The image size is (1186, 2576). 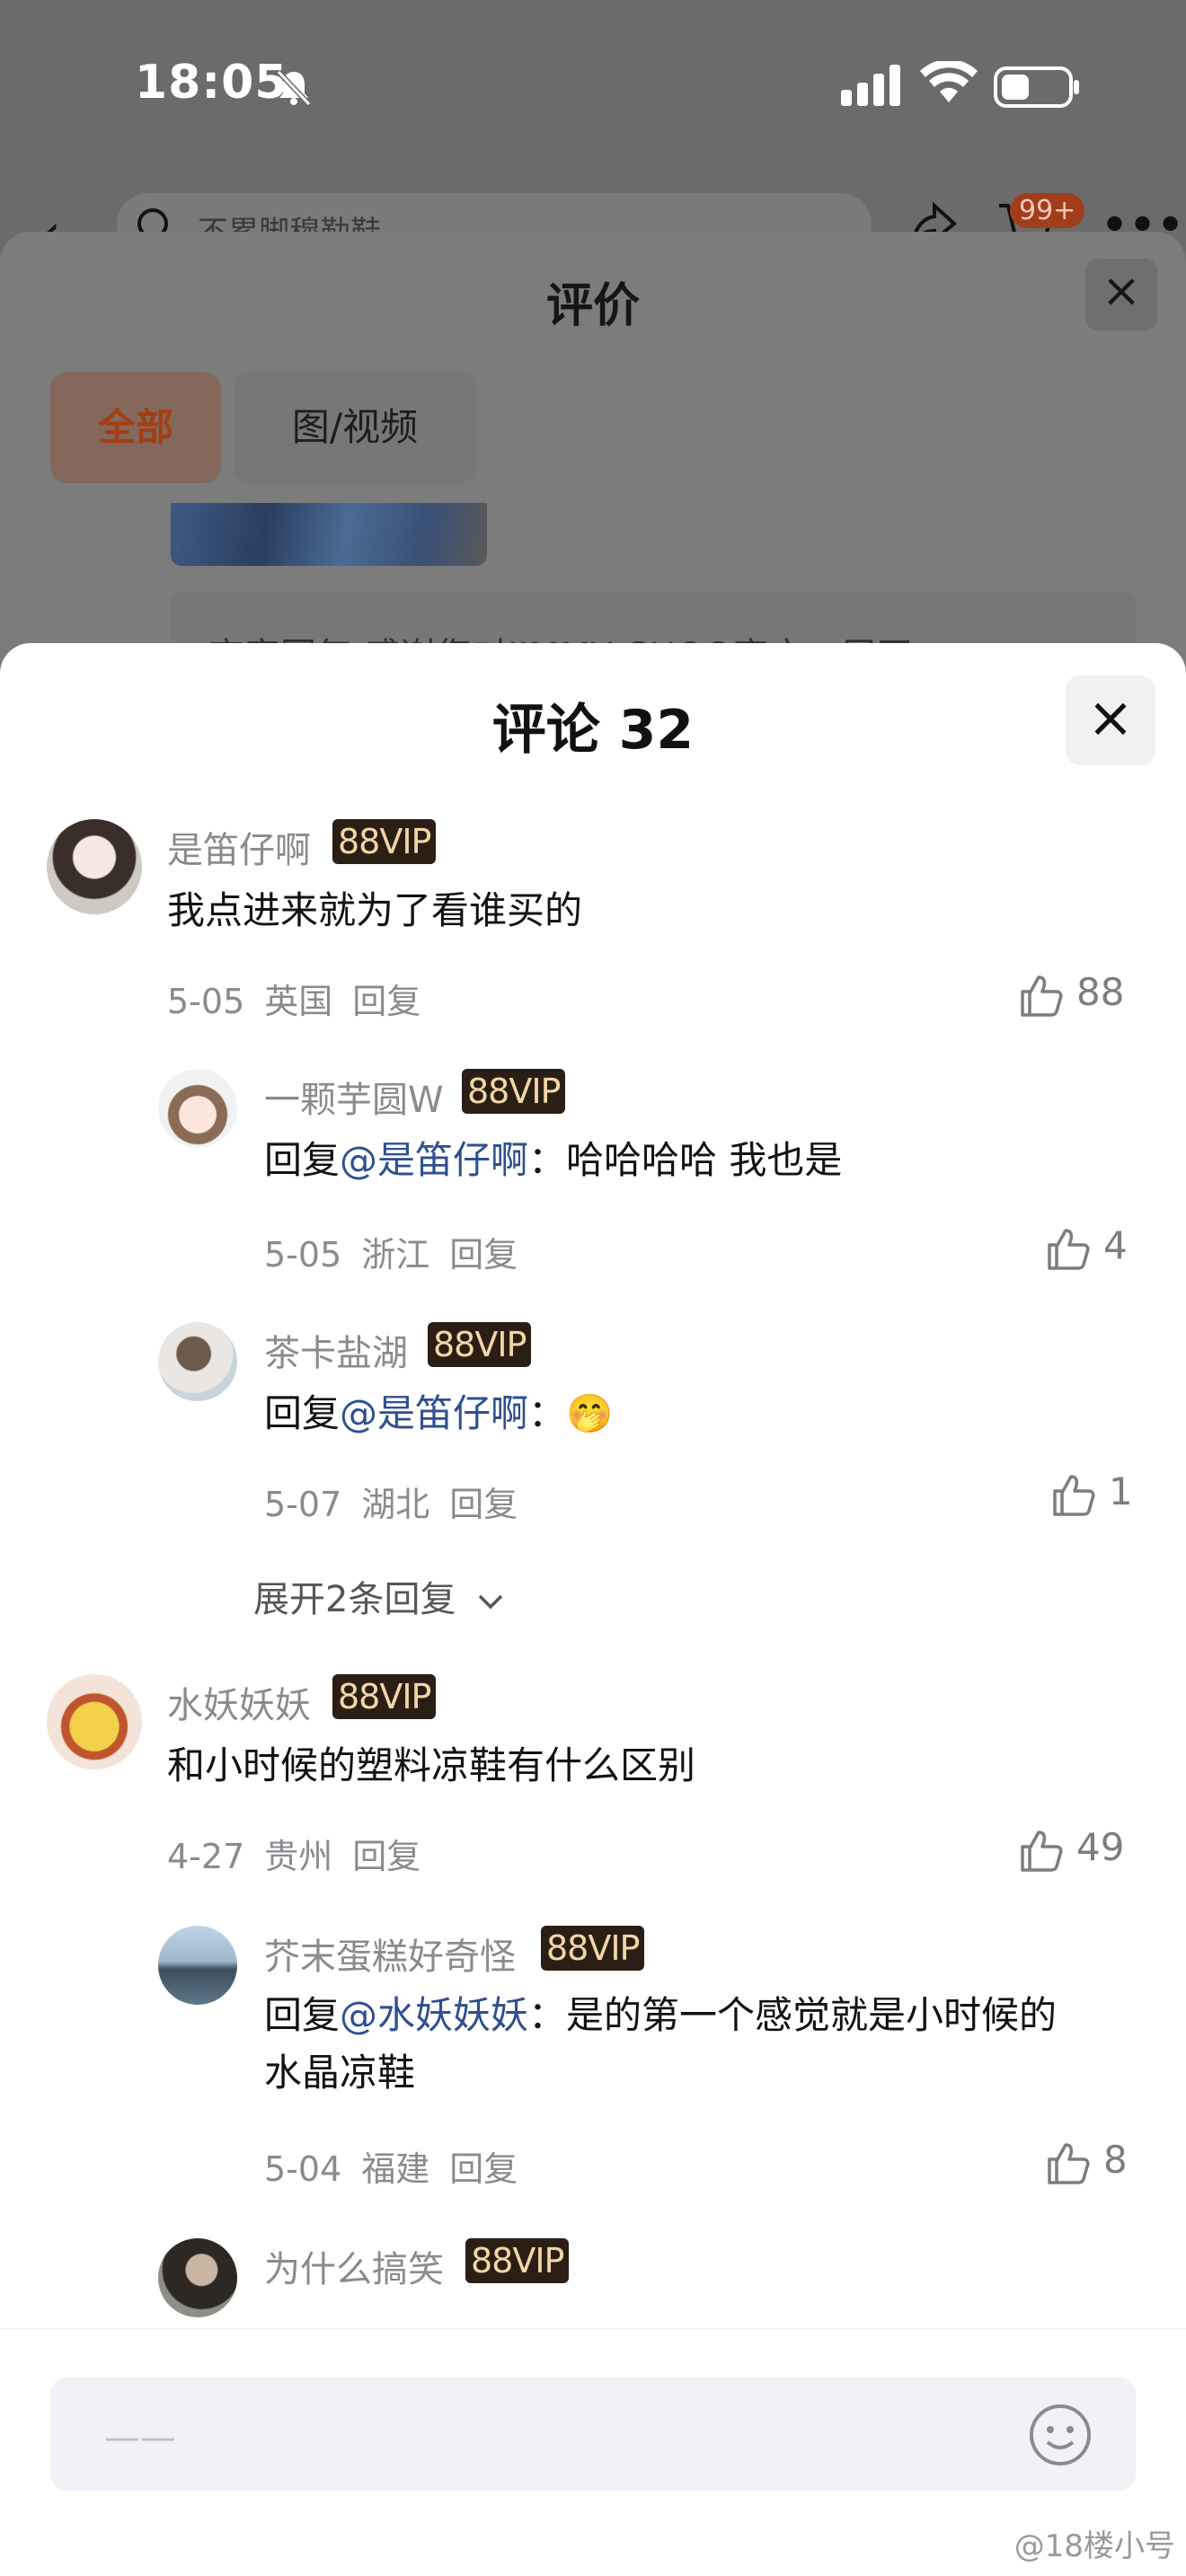 What do you see at coordinates (704, 1160) in the screenshot?
I see `reply-body: 哈哈哈哈 我也是` at bounding box center [704, 1160].